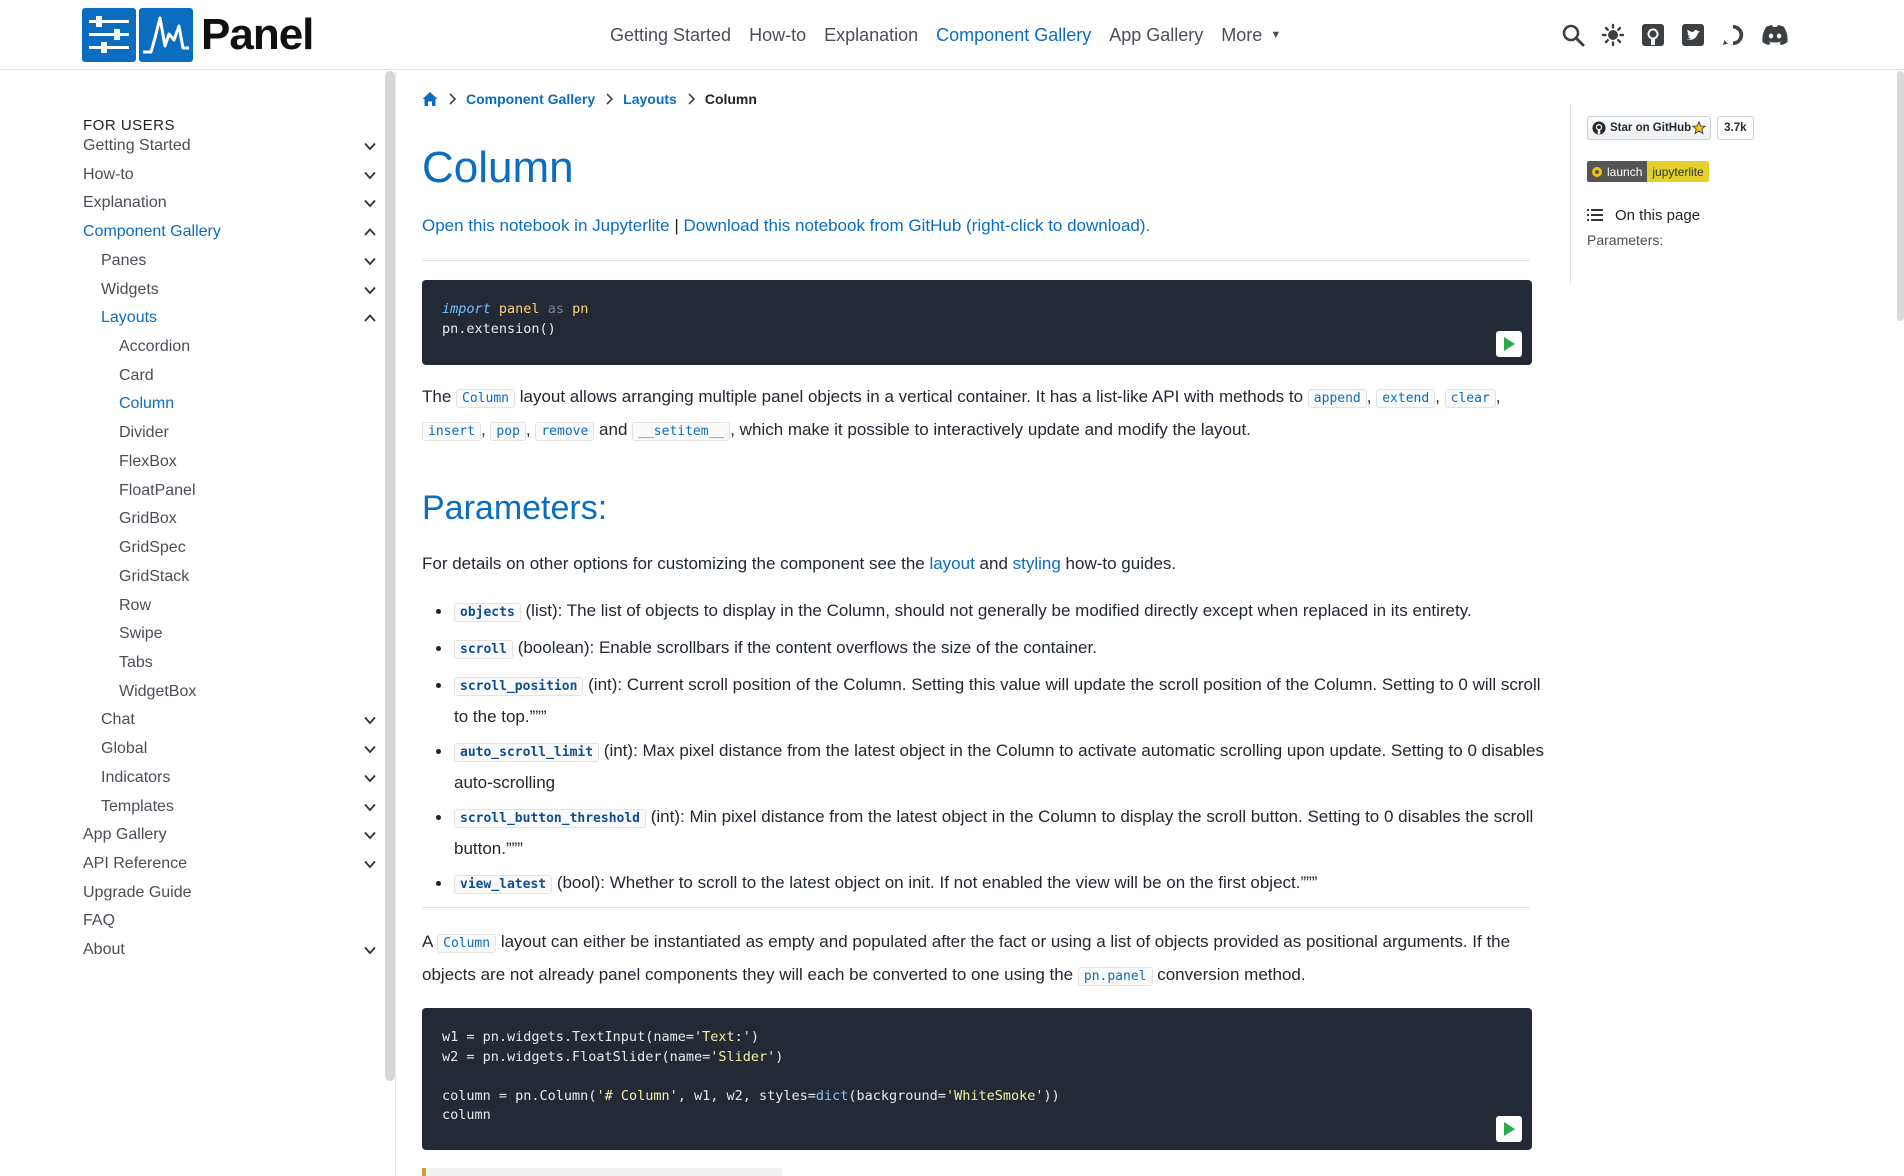  Describe the element at coordinates (137, 892) in the screenshot. I see `sidebar-item-label: Upgrade Guide` at that location.